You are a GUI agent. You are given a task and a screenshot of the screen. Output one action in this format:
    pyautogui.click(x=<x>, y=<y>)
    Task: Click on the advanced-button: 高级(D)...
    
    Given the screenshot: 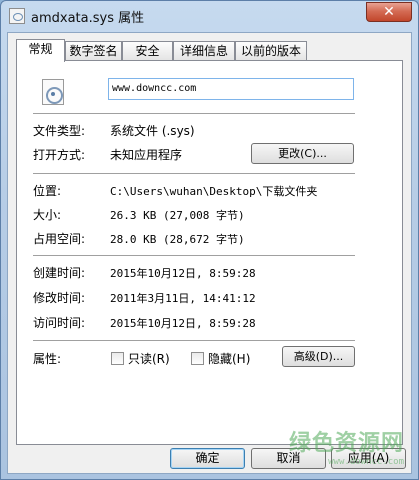 What is the action you would take?
    pyautogui.click(x=318, y=356)
    